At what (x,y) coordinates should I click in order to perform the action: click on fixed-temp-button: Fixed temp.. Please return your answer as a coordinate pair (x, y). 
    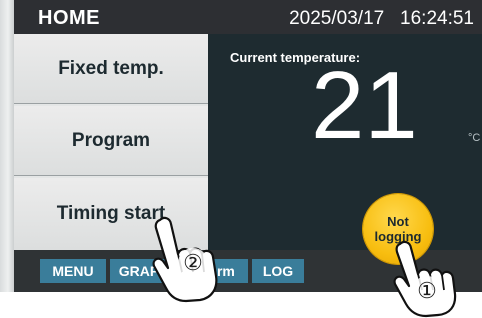
    Looking at the image, I should click on (111, 69).